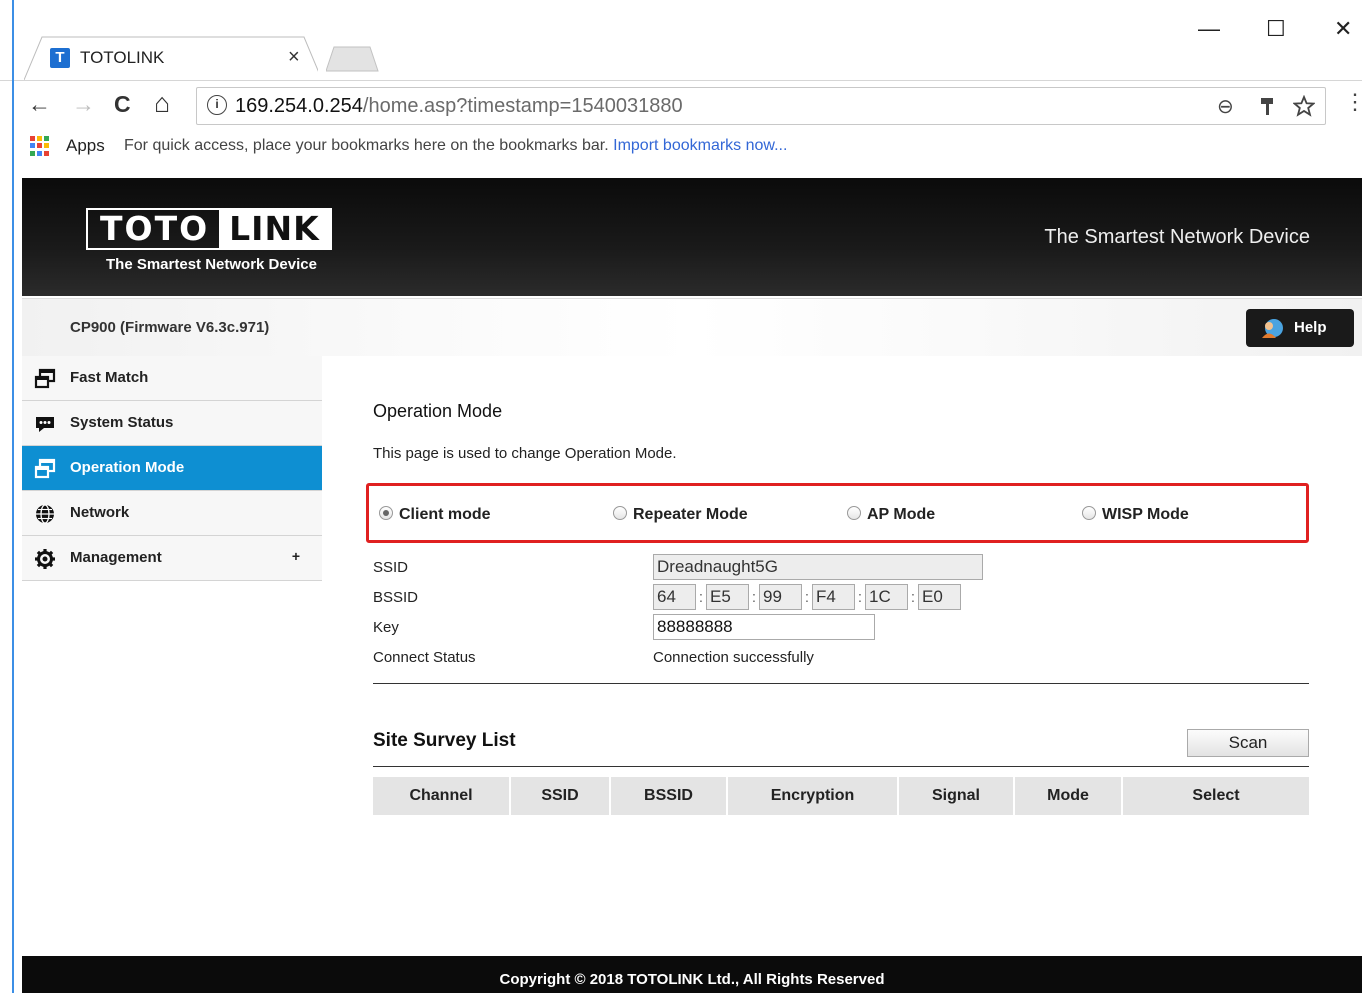 The height and width of the screenshot is (993, 1362). What do you see at coordinates (681, 40) in the screenshot?
I see `browser-tabstrip: T TOTOLINK × — ☐ ✕` at bounding box center [681, 40].